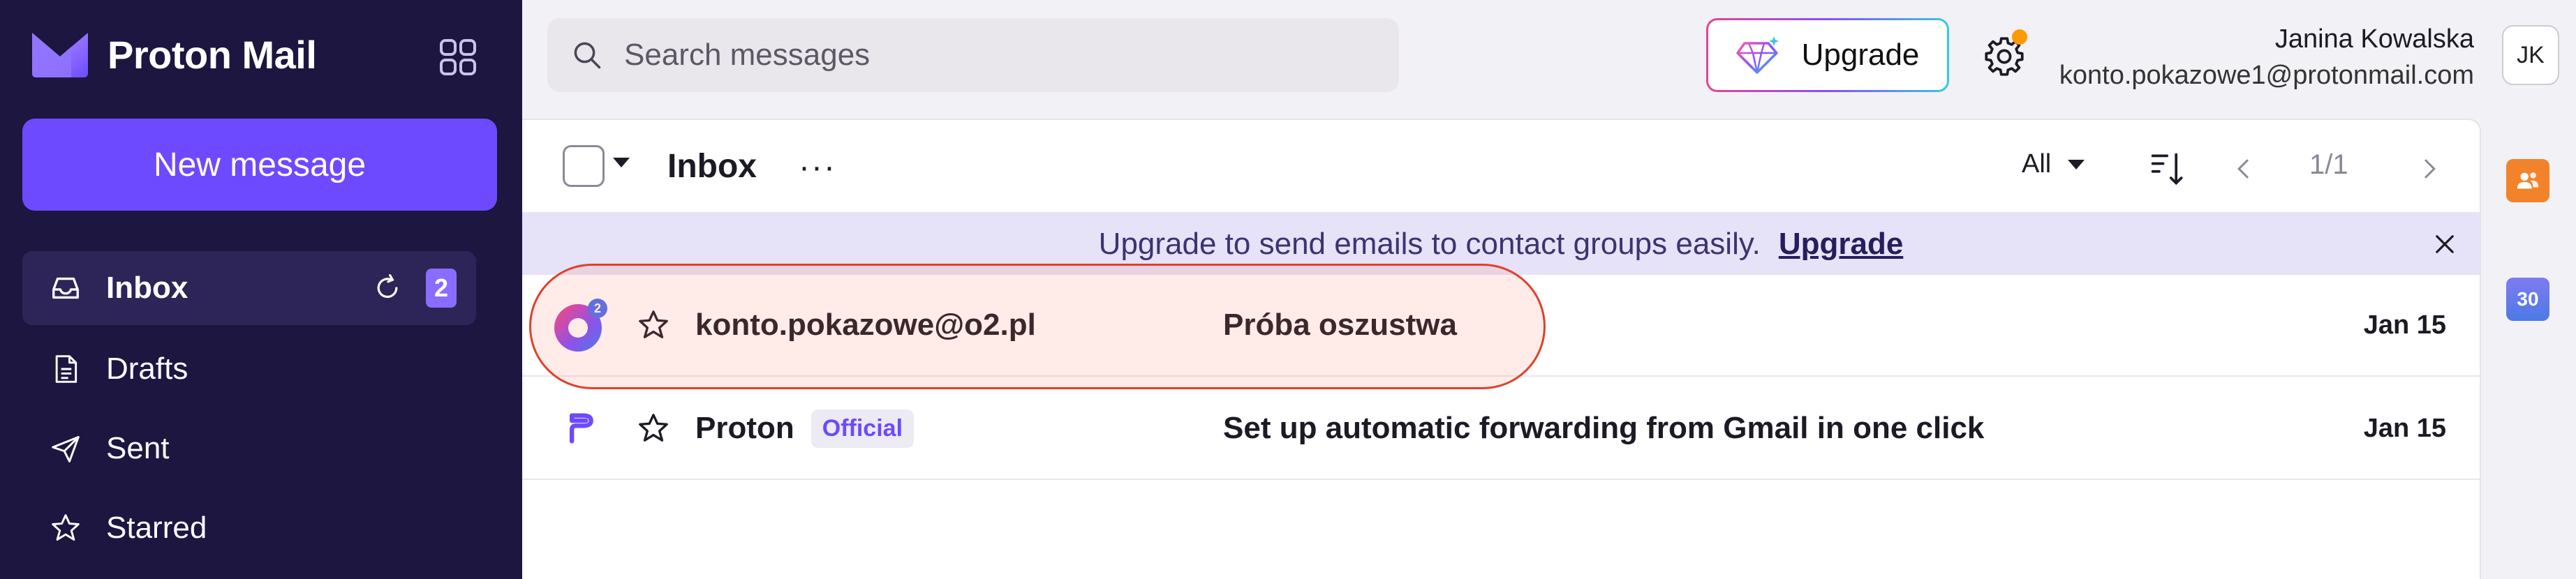  Describe the element at coordinates (2037, 164) in the screenshot. I see `filter-label: All` at that location.